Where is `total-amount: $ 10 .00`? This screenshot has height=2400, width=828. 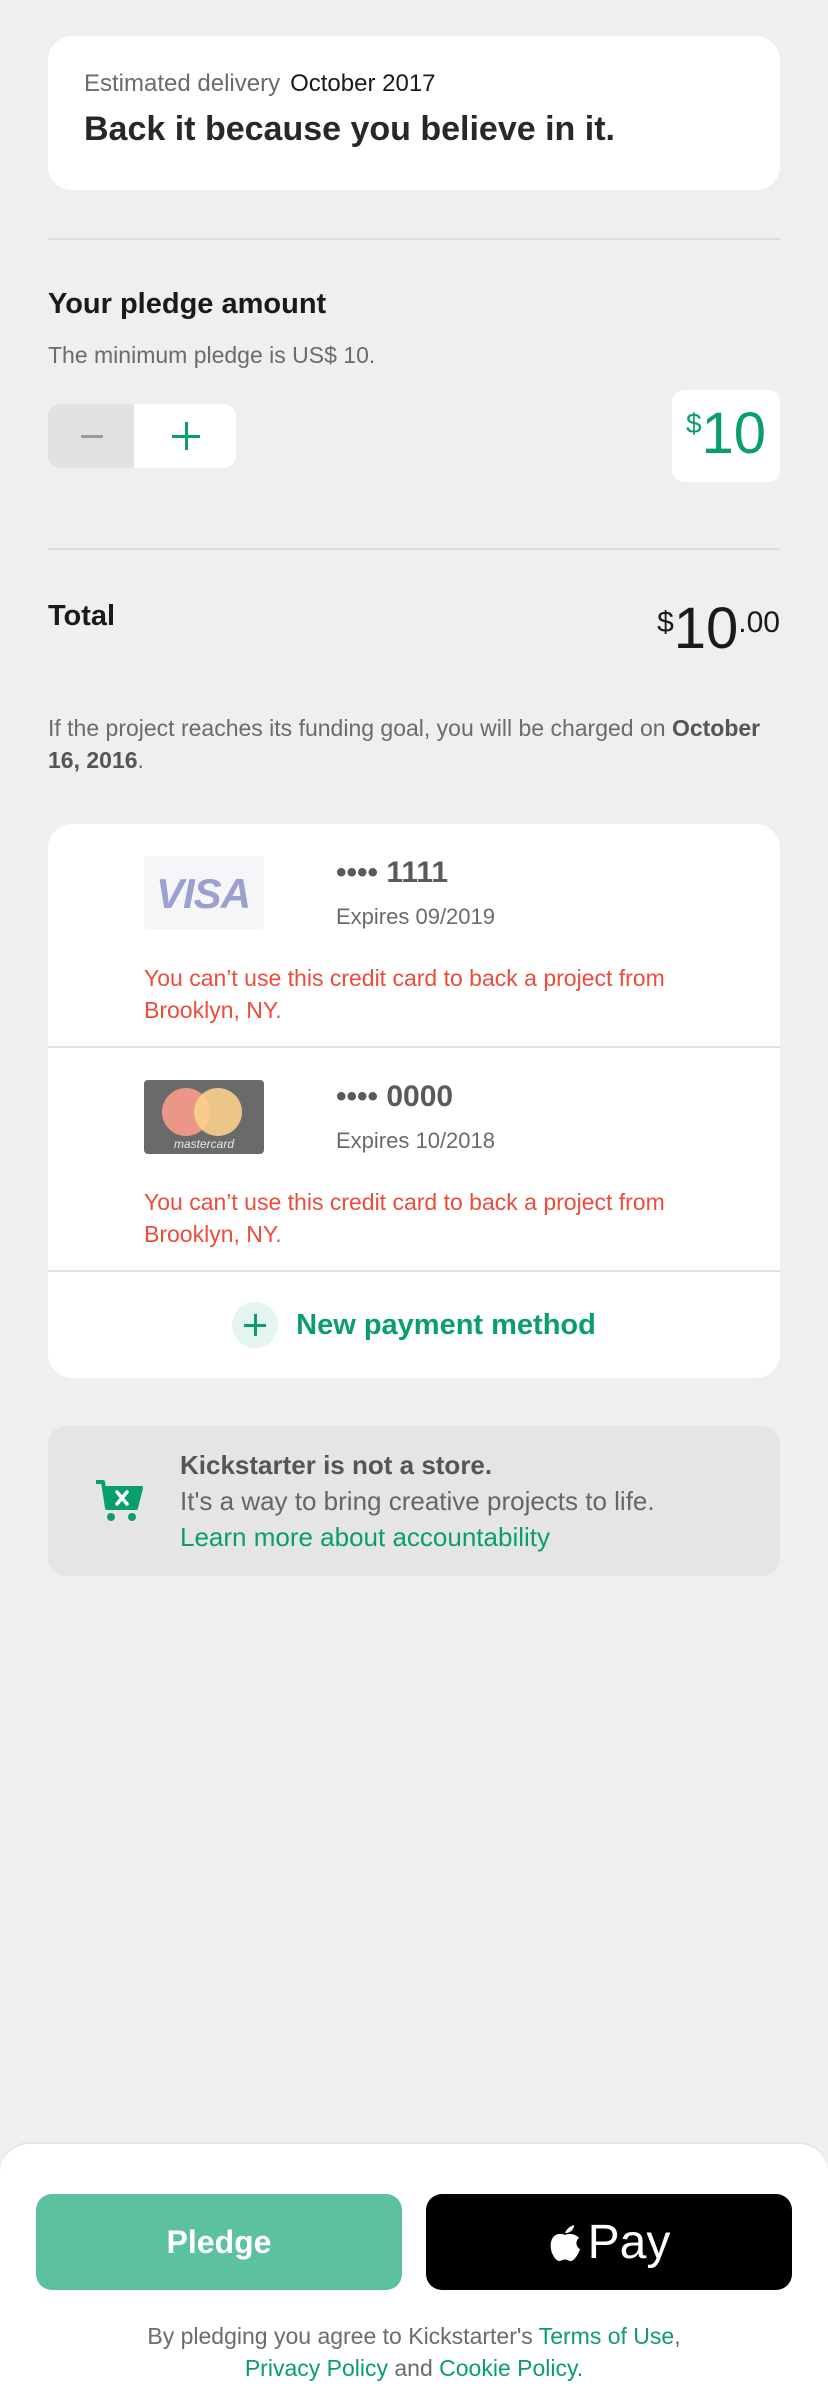 total-amount: $ 10 .00 is located at coordinates (718, 629).